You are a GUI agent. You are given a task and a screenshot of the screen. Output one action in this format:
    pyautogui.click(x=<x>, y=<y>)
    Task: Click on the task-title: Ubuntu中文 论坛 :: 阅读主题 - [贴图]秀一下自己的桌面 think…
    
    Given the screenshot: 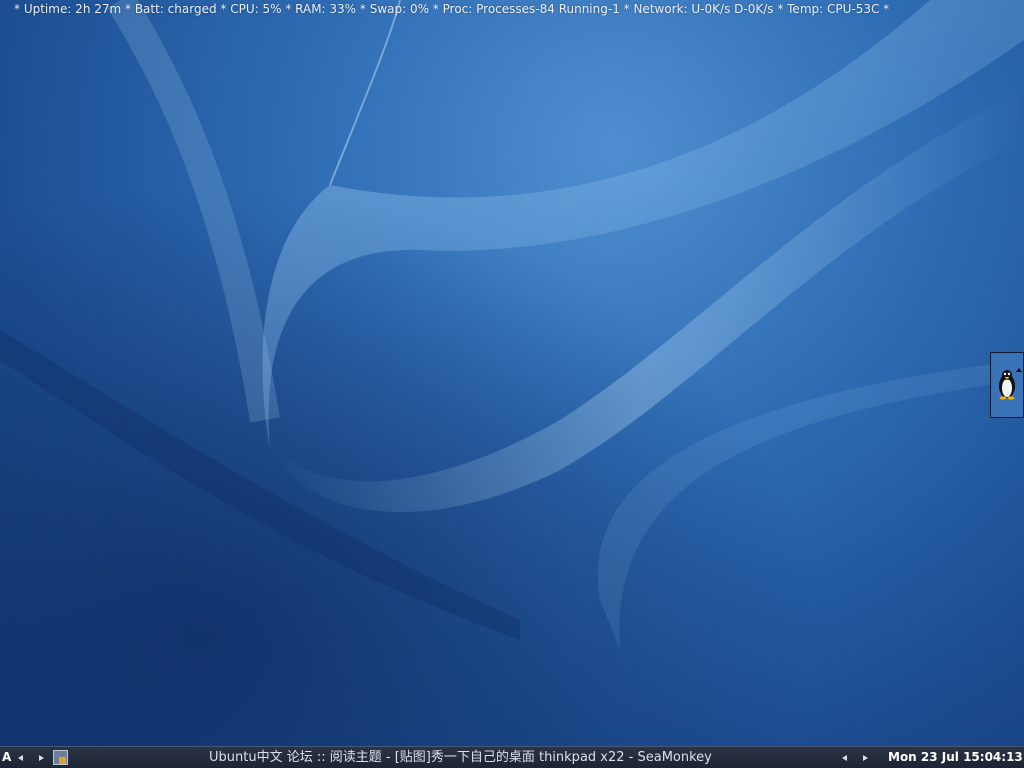 What is the action you would take?
    pyautogui.click(x=509, y=757)
    